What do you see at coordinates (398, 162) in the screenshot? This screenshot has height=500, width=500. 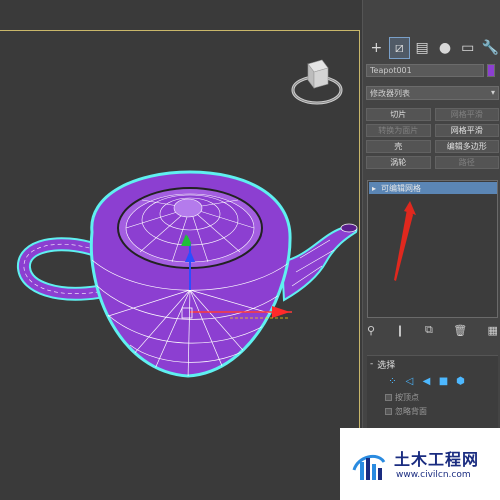 I see `quick-button-turbosmooth: 涡轮` at bounding box center [398, 162].